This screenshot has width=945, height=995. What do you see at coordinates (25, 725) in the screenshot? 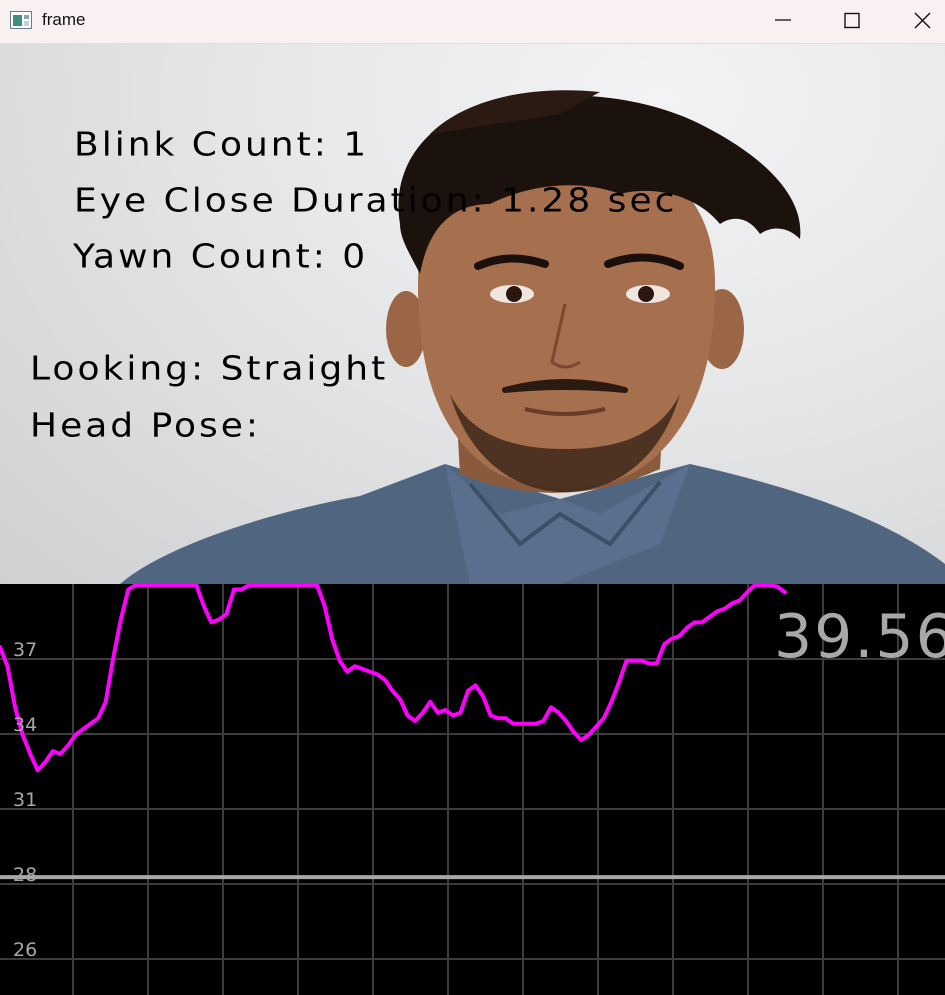
I see `y-tick-label: 34` at bounding box center [25, 725].